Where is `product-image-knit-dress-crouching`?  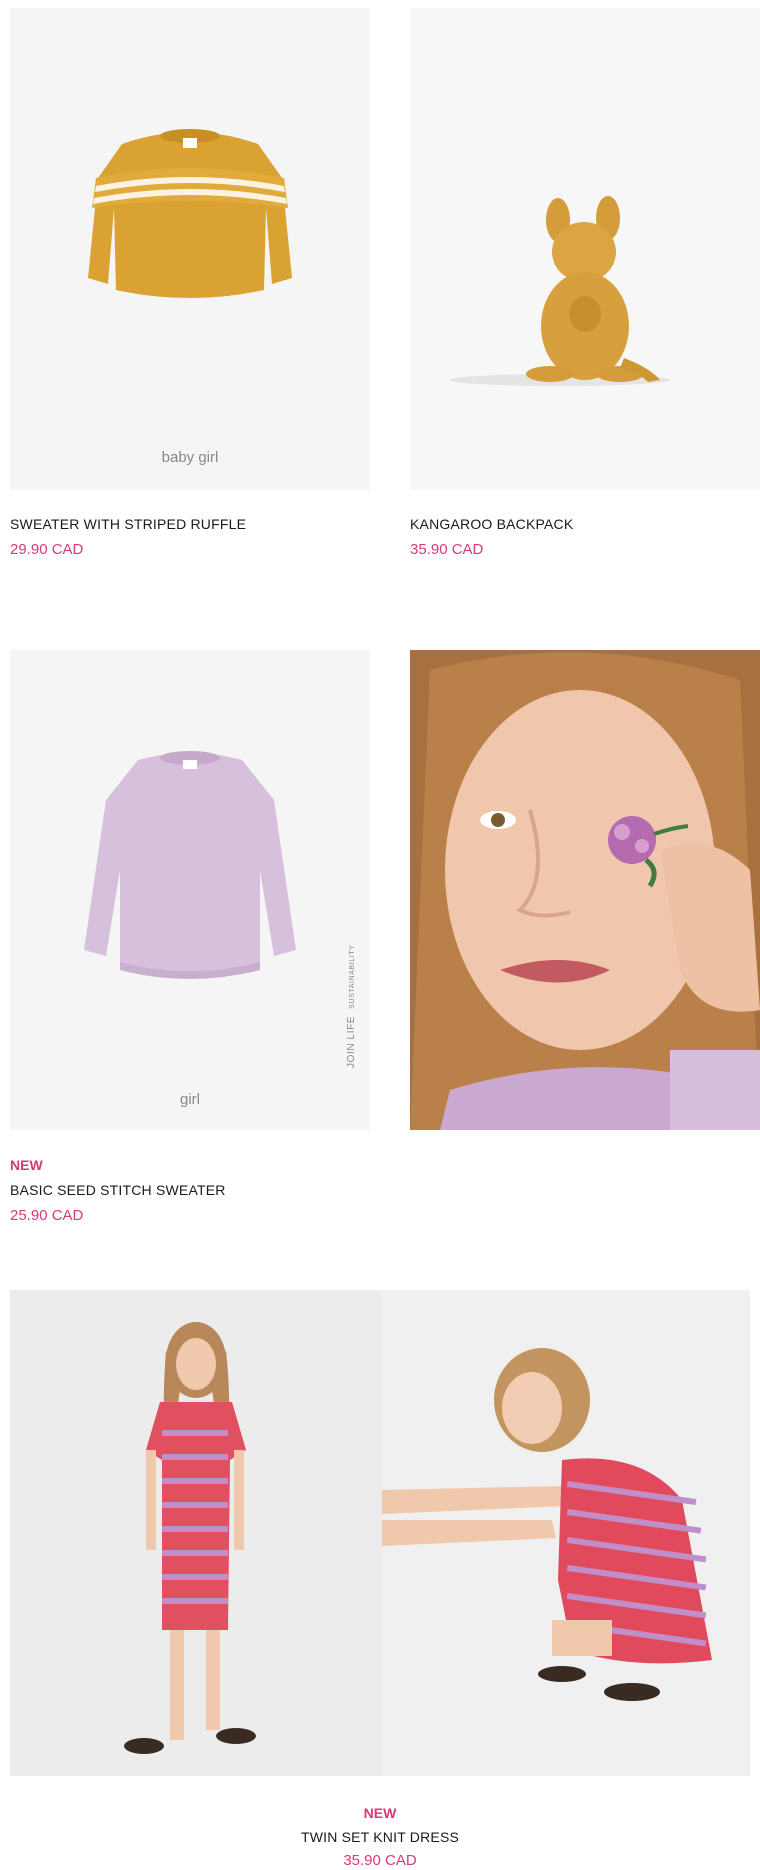
product-image-knit-dress-crouching is located at coordinates (566, 1533).